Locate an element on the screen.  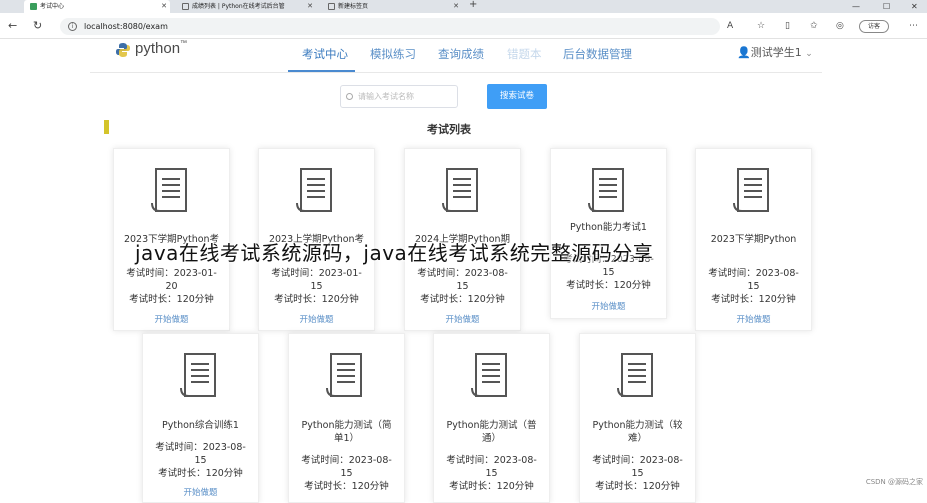
browser-tab-scores: 成绩列表 | Python在线考试后台管 ✕ is located at coordinates (246, 6).